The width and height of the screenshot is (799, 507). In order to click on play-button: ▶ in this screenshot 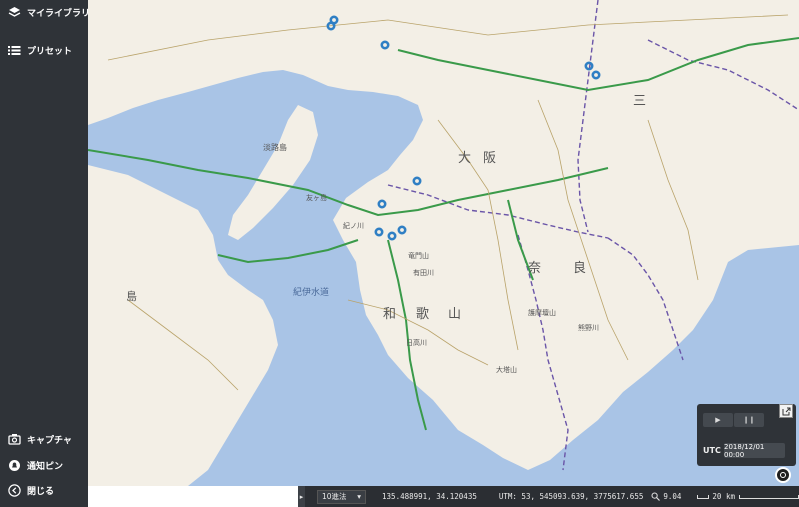, I will do `click(718, 420)`.